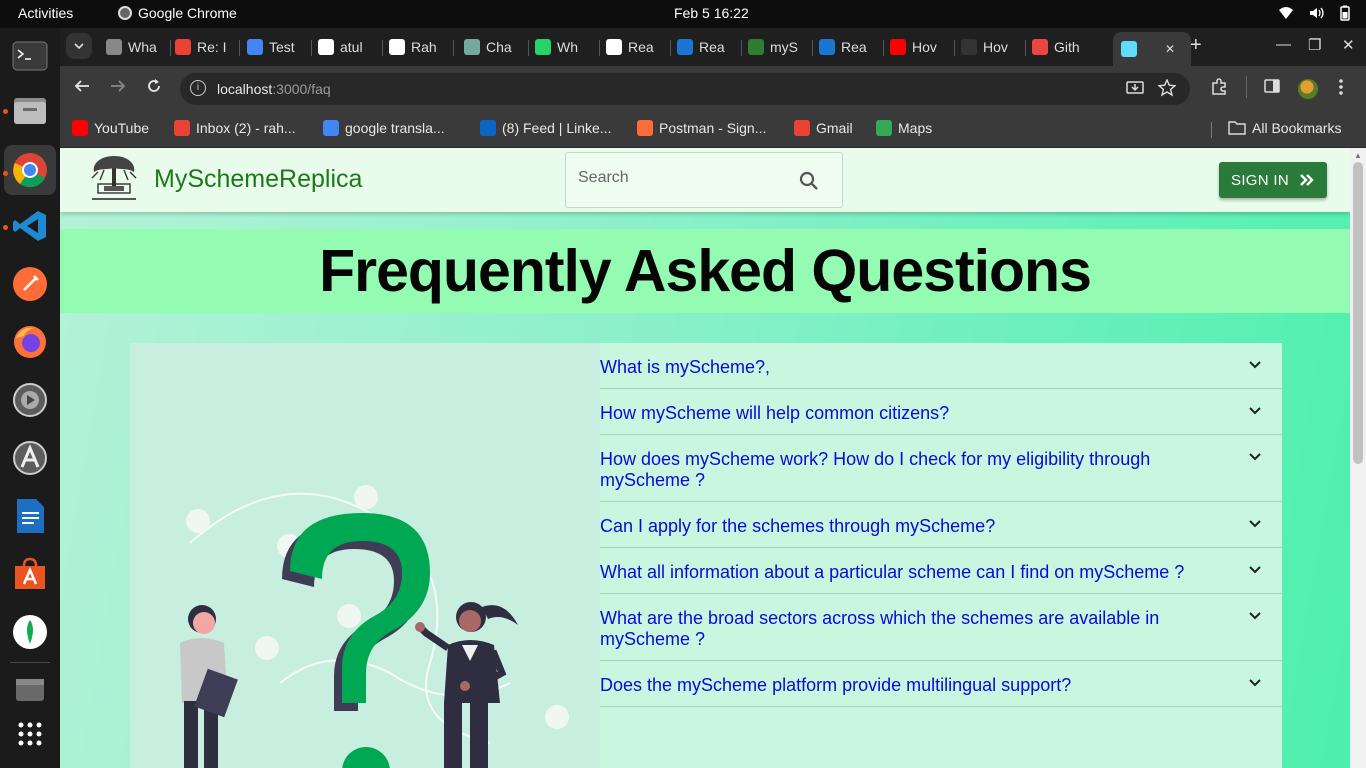 The height and width of the screenshot is (768, 1366). I want to click on bihar-govt-logo, so click(114, 180).